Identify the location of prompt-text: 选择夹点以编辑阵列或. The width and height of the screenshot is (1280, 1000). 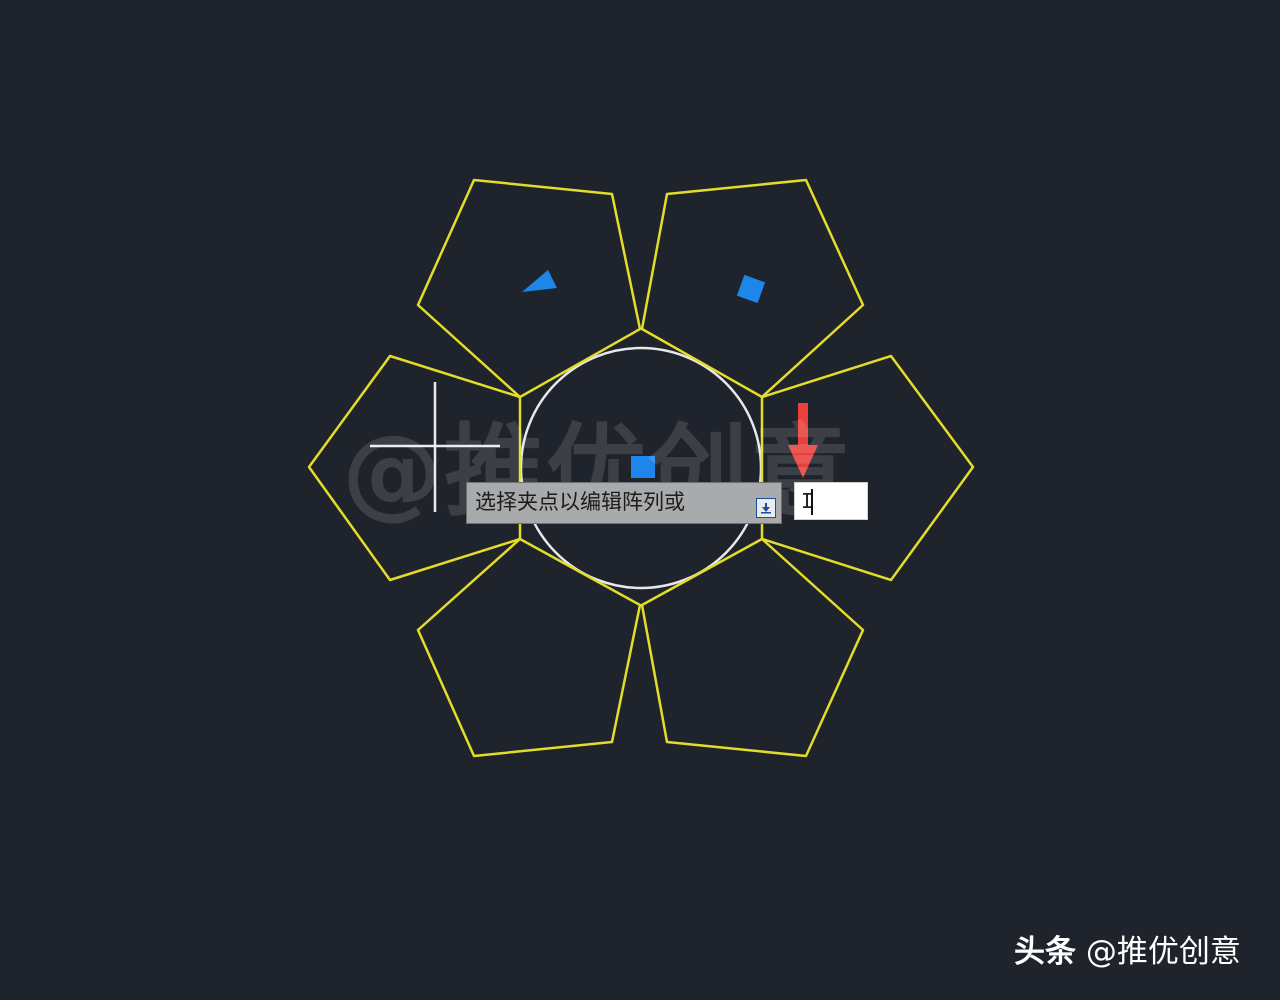
(580, 502).